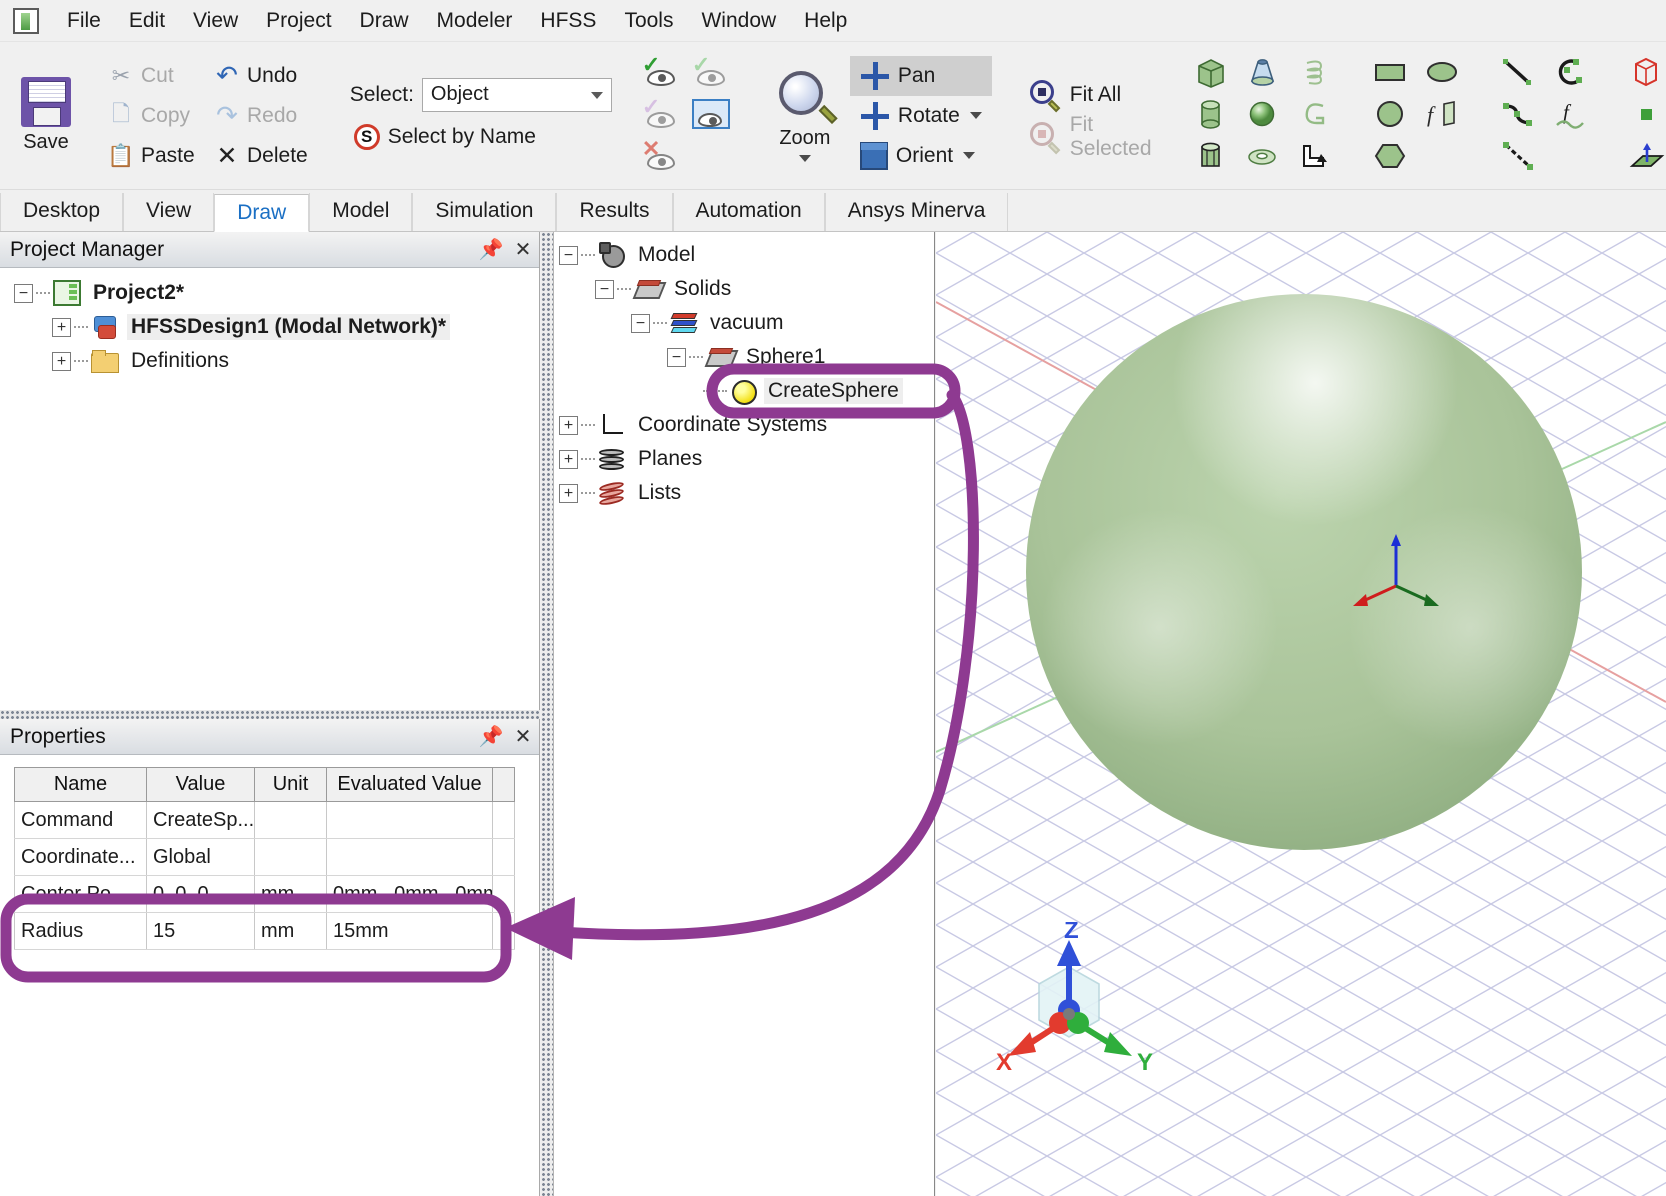 The image size is (1666, 1196). Describe the element at coordinates (259, 76) in the screenshot. I see `undo-button: ↶ Undo` at that location.